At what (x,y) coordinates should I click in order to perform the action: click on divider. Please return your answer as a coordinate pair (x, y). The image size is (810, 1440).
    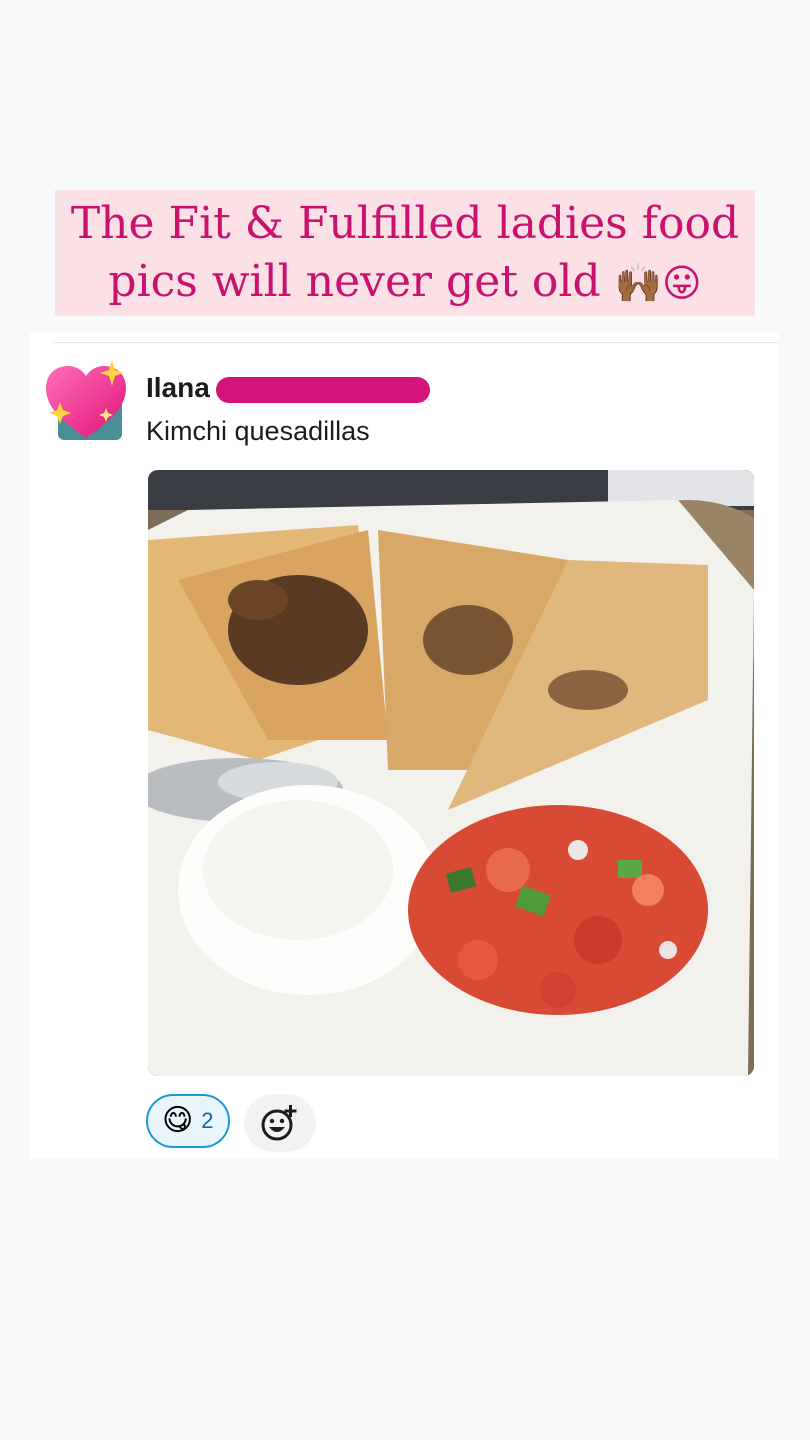
    Looking at the image, I should click on (416, 342).